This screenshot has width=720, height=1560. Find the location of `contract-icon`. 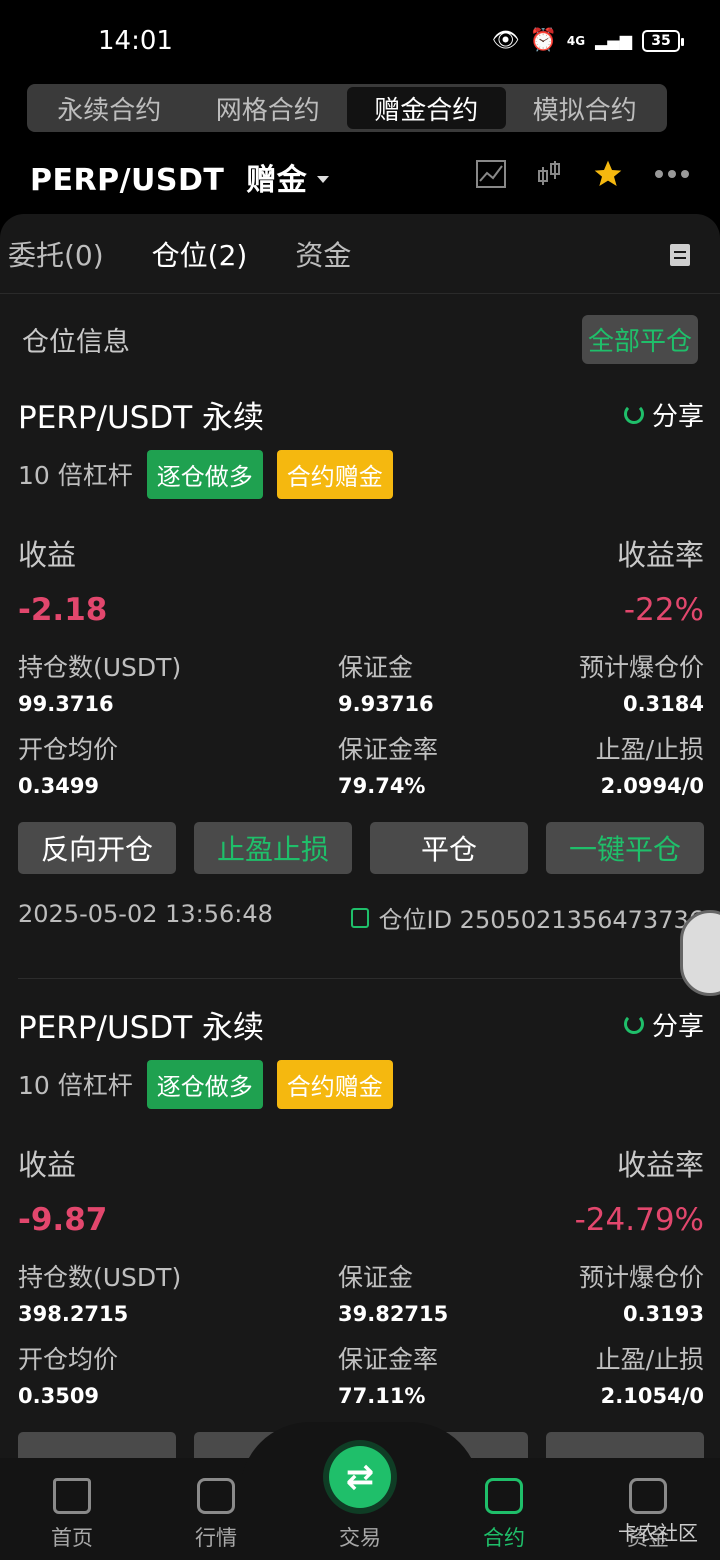

contract-icon is located at coordinates (504, 1496).